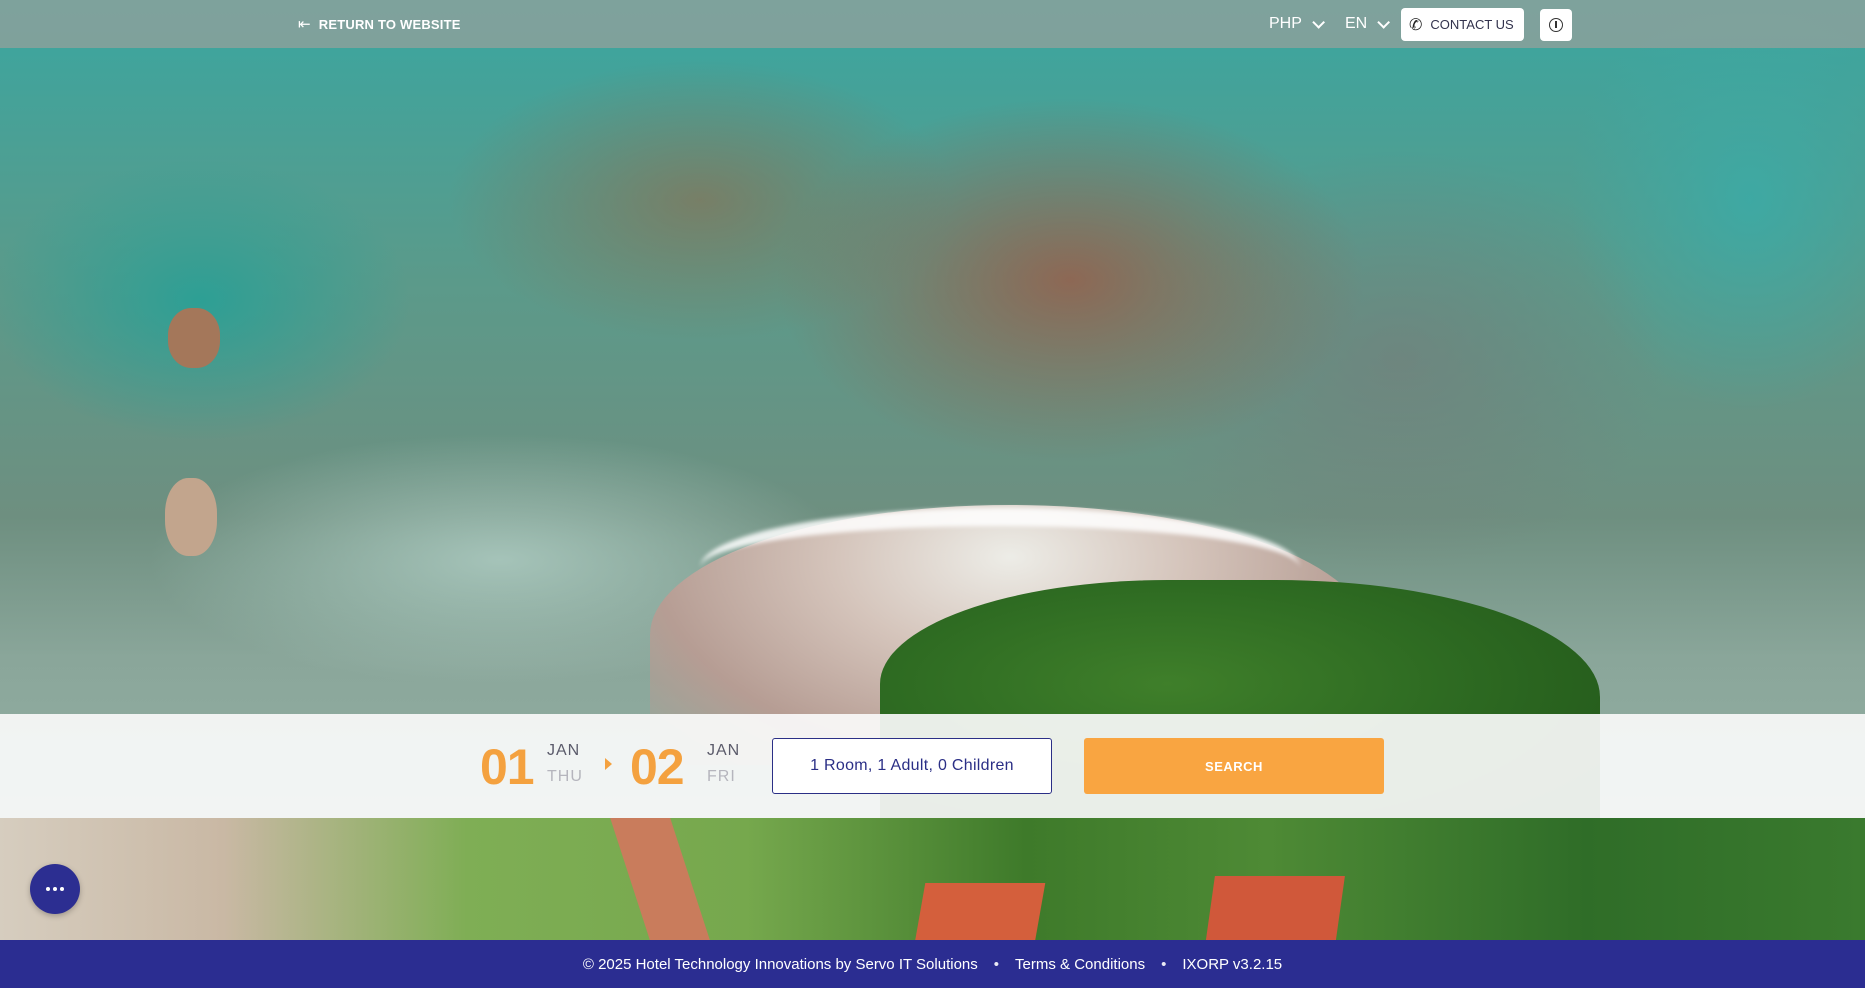 This screenshot has height=988, width=1865. Describe the element at coordinates (507, 767) in the screenshot. I see `checkin-day: 01` at that location.